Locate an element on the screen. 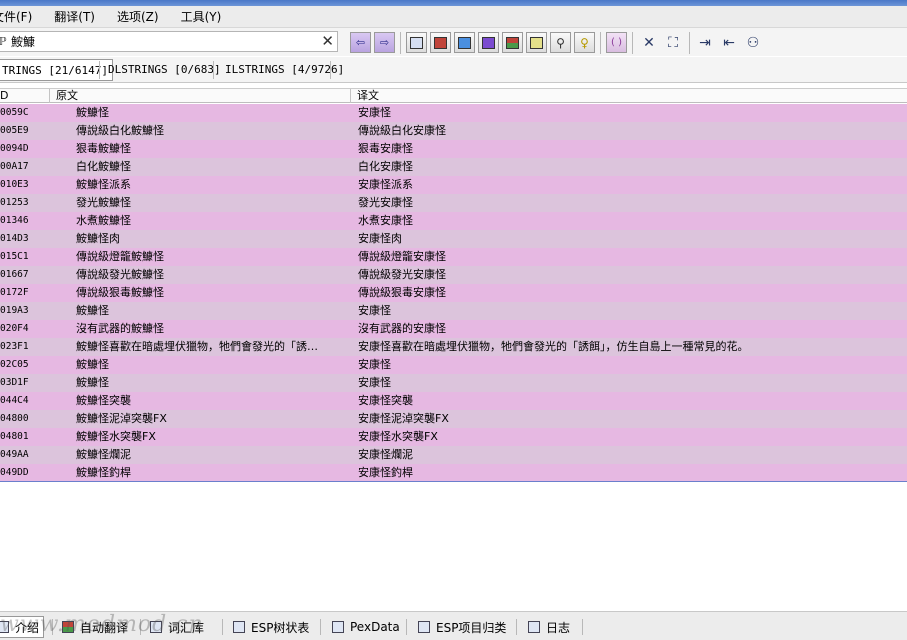 The width and height of the screenshot is (907, 640). grid-header: D 原文 译文 is located at coordinates (453, 95).